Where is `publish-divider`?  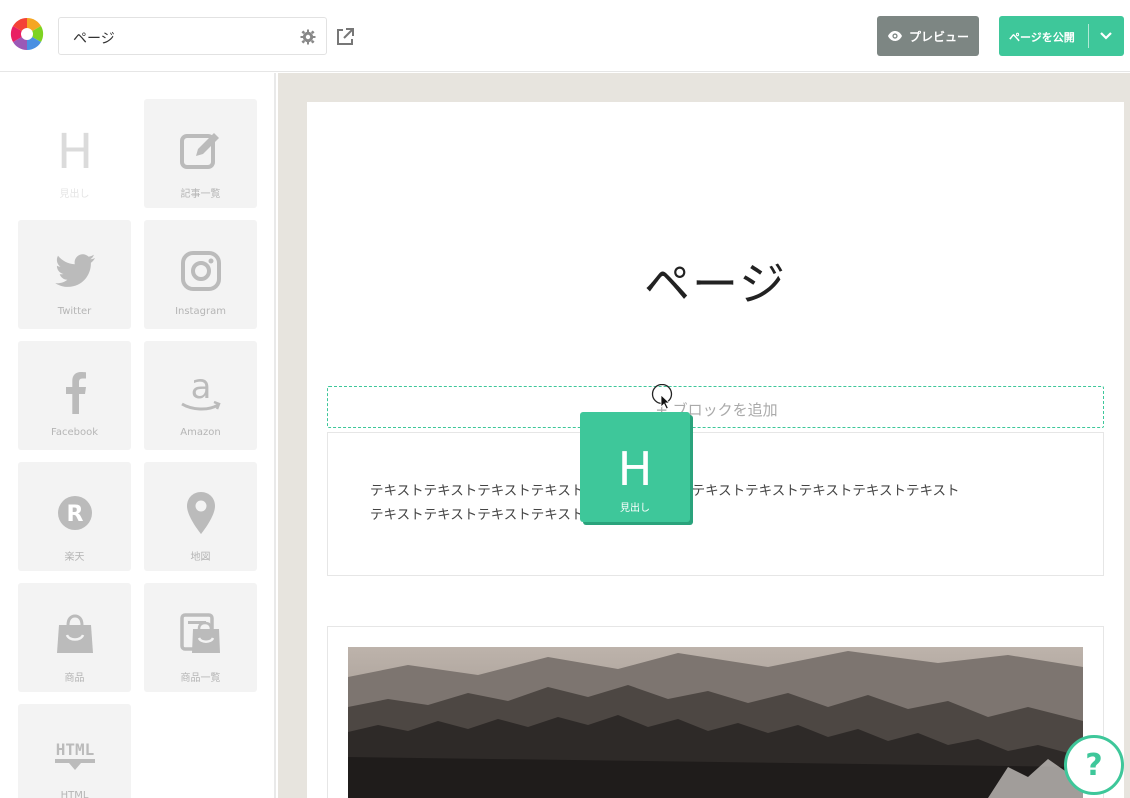
publish-divider is located at coordinates (1088, 36).